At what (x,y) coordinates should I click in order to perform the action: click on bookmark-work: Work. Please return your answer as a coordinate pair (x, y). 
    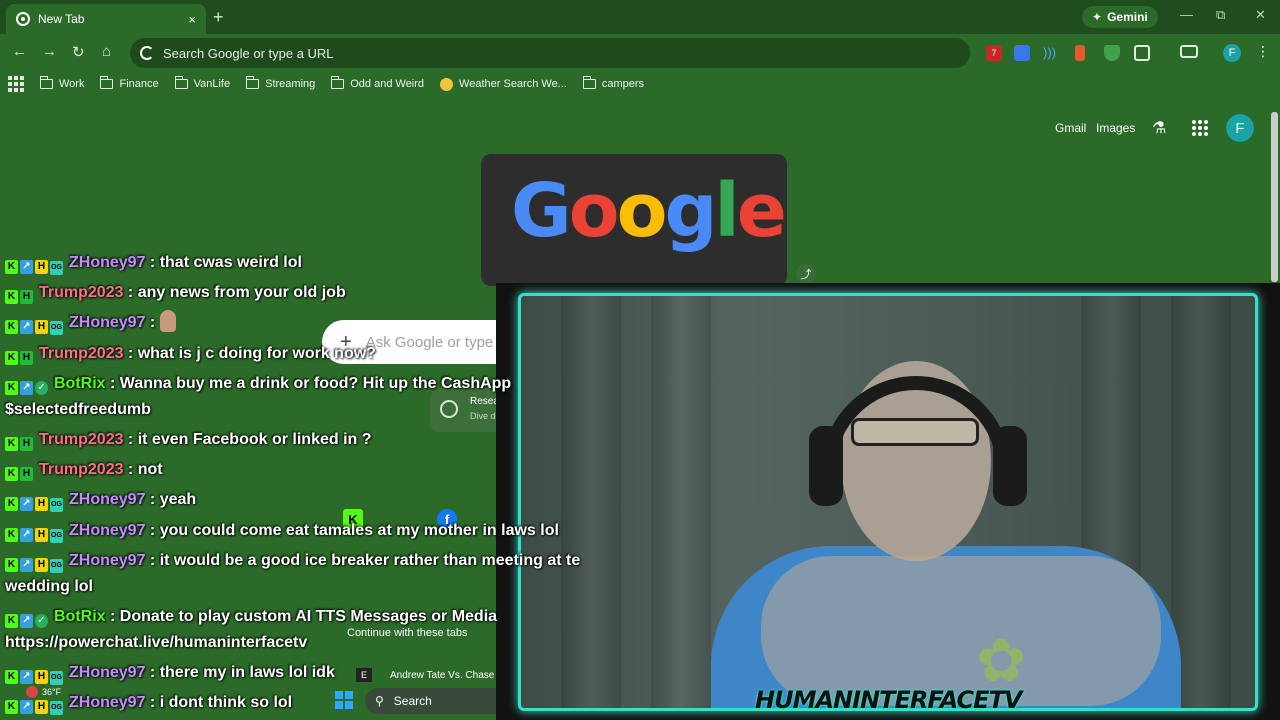
    Looking at the image, I should click on (62, 83).